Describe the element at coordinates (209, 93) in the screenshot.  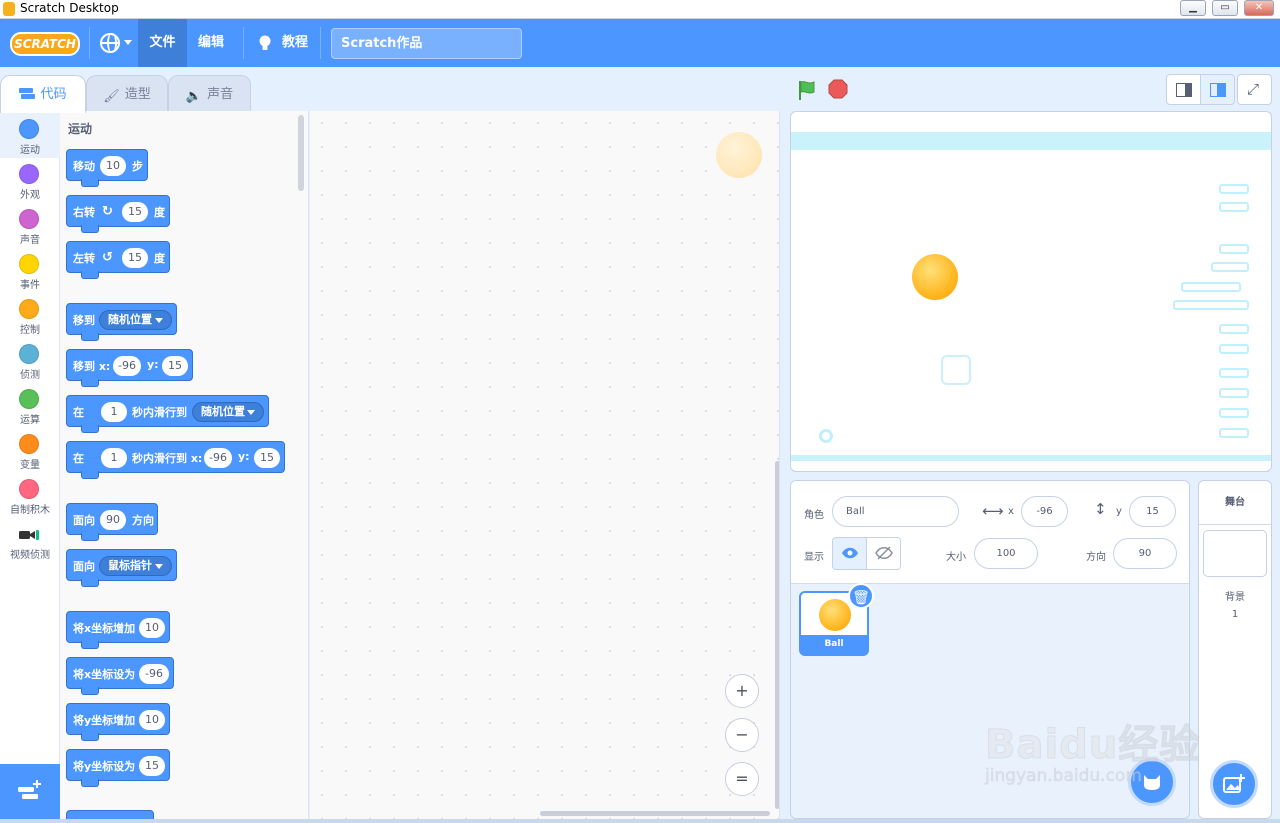
I see `tab-sounds: 🔈 声音` at that location.